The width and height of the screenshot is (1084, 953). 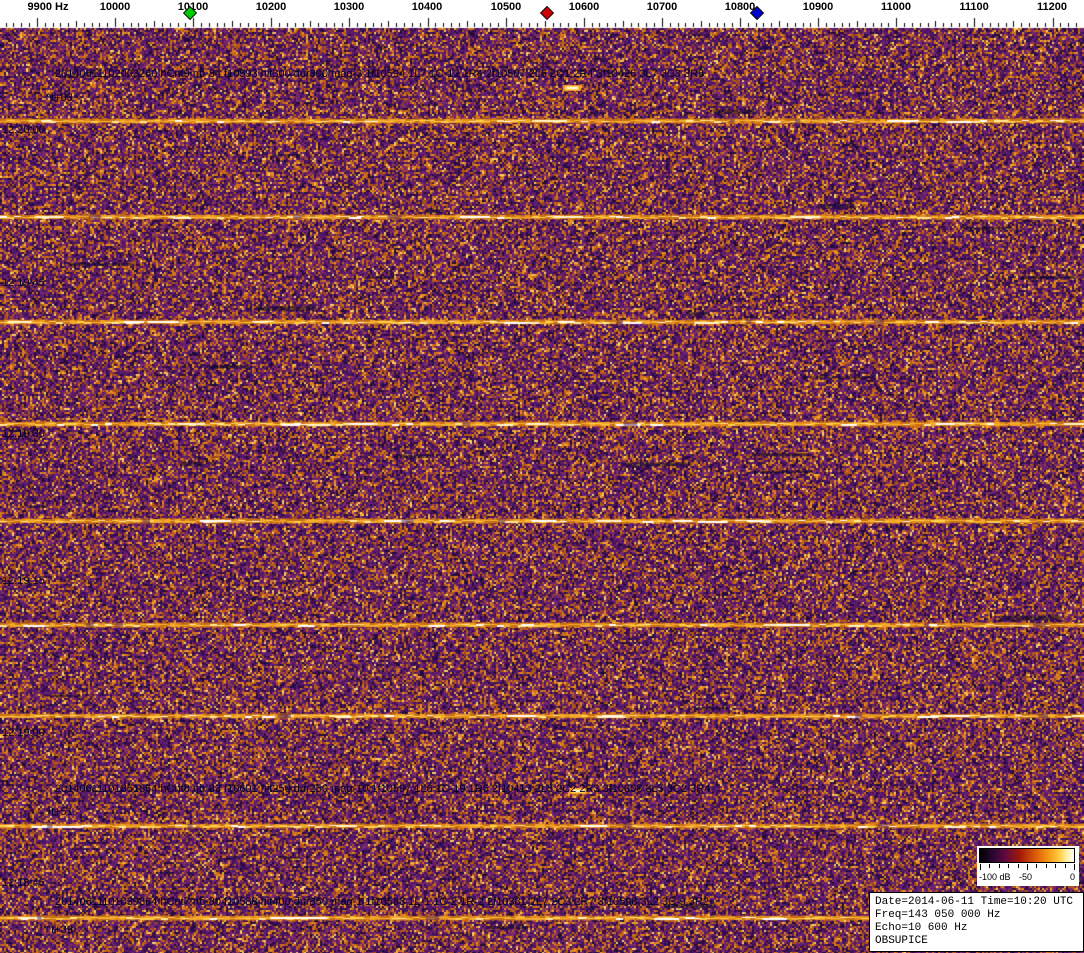 I want to click on time-label: 12:19:30, so click(x=23, y=434).